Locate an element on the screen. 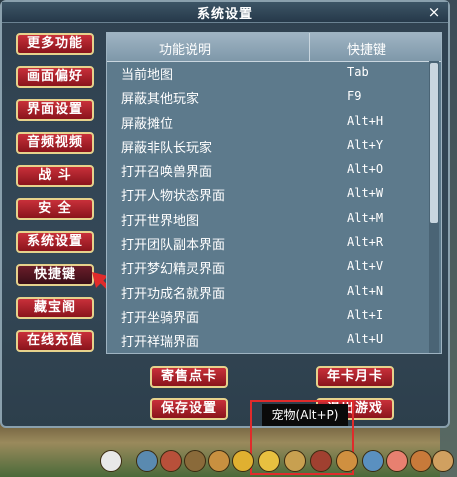  hotkey-cell: Alt+N is located at coordinates (365, 290).